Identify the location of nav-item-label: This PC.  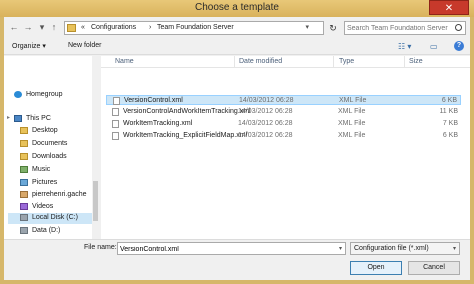
(38, 118).